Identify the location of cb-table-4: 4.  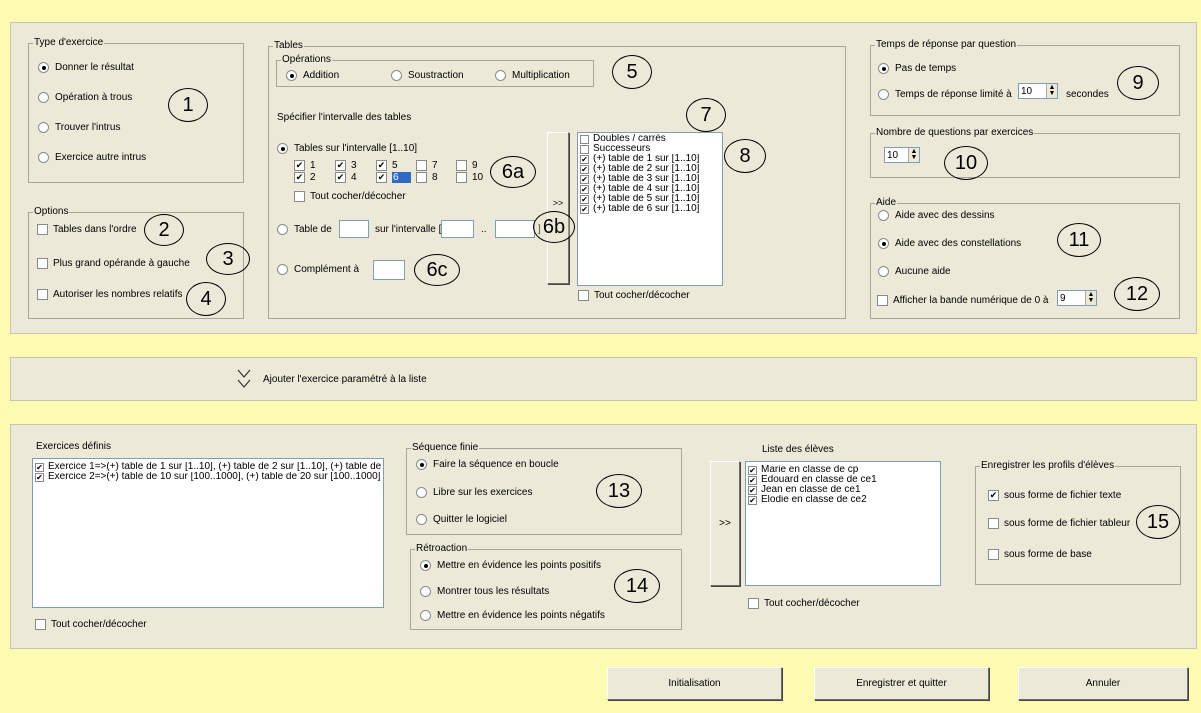
(346, 177).